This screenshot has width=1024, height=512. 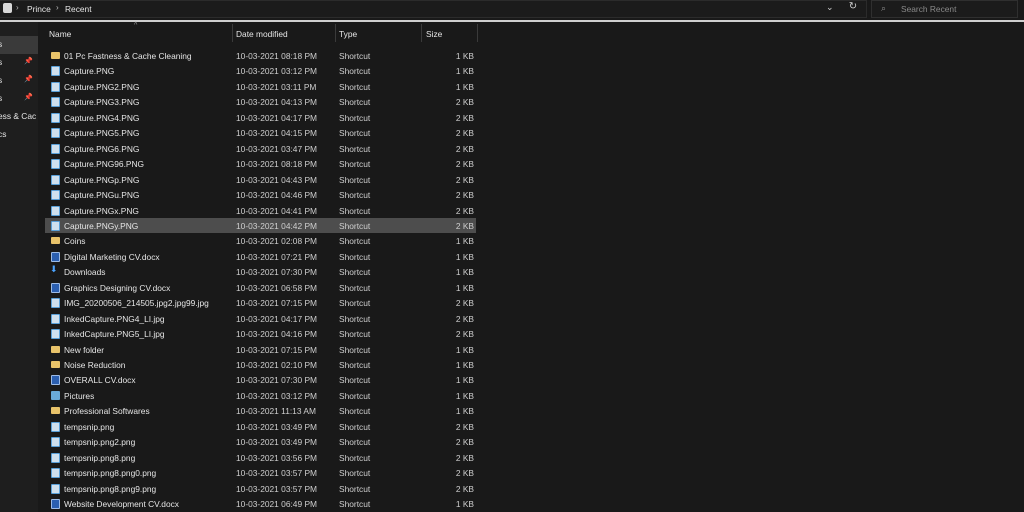 I want to click on file-date-modified: 10-03-2021 04:41 PM, so click(x=277, y=210).